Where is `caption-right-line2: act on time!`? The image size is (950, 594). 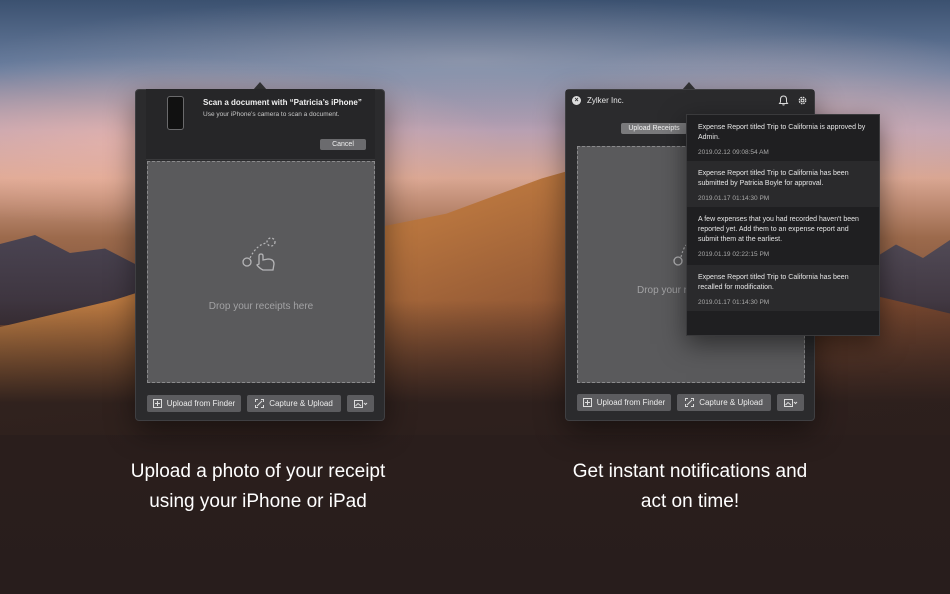 caption-right-line2: act on time! is located at coordinates (690, 501).